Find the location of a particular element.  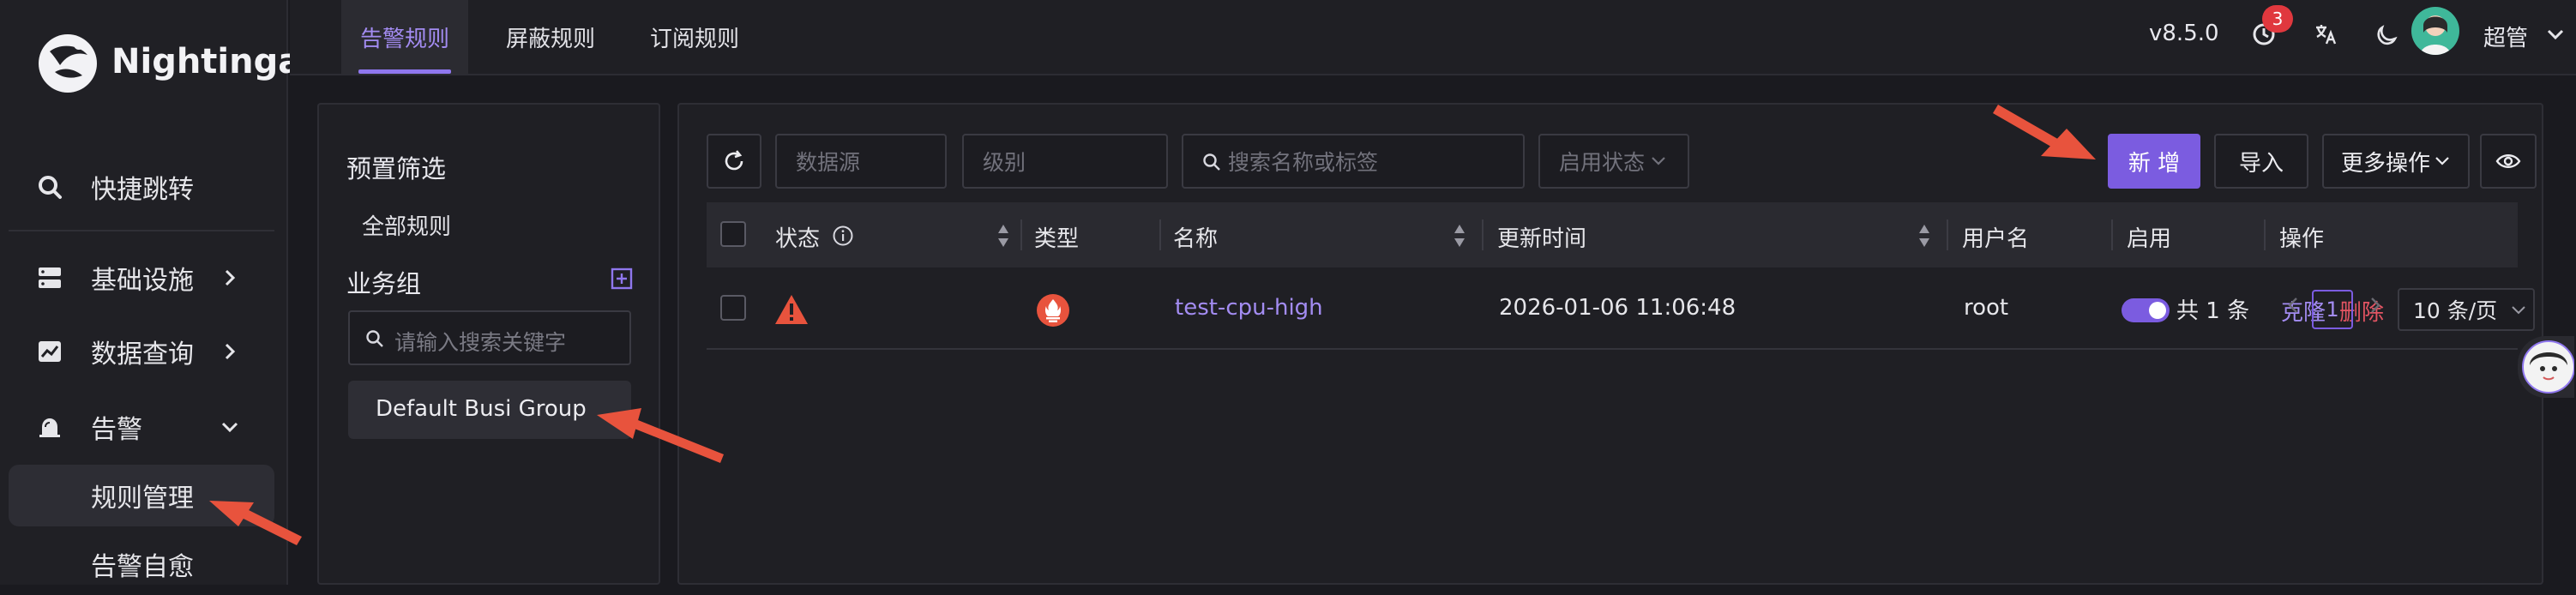

version-label: v8.5.0 is located at coordinates (2184, 33).